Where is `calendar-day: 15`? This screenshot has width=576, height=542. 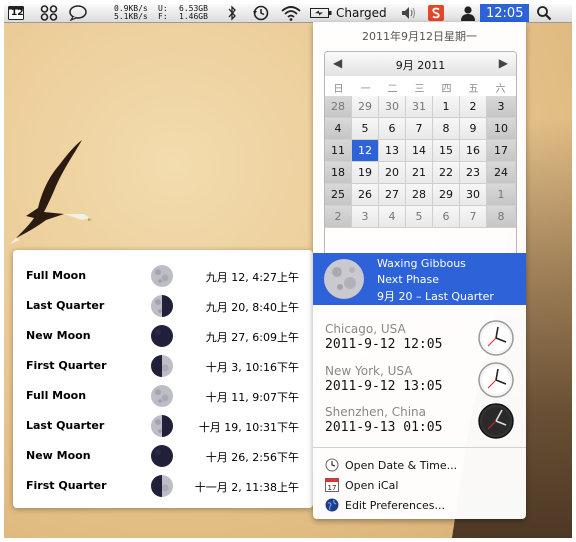 calendar-day: 15 is located at coordinates (446, 151).